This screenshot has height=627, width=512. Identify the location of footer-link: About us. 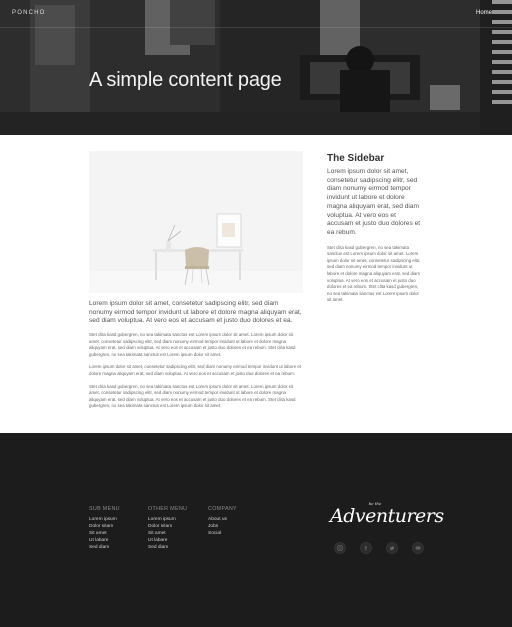
(222, 519).